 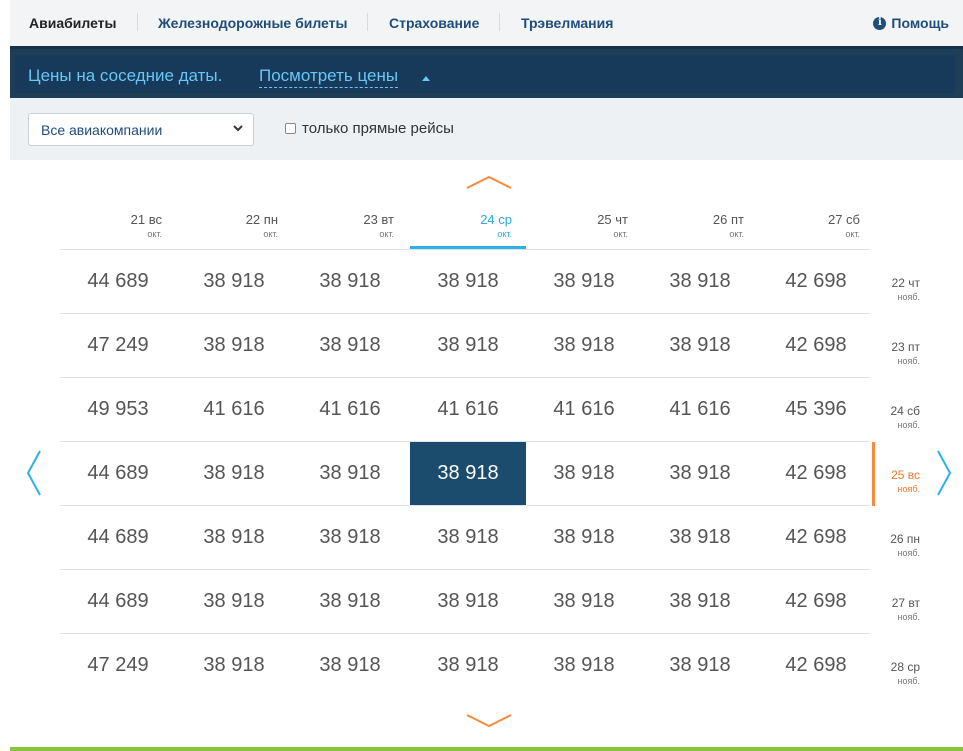 What do you see at coordinates (899, 474) in the screenshot?
I see `return-date-header-active: 25 вс нояб.` at bounding box center [899, 474].